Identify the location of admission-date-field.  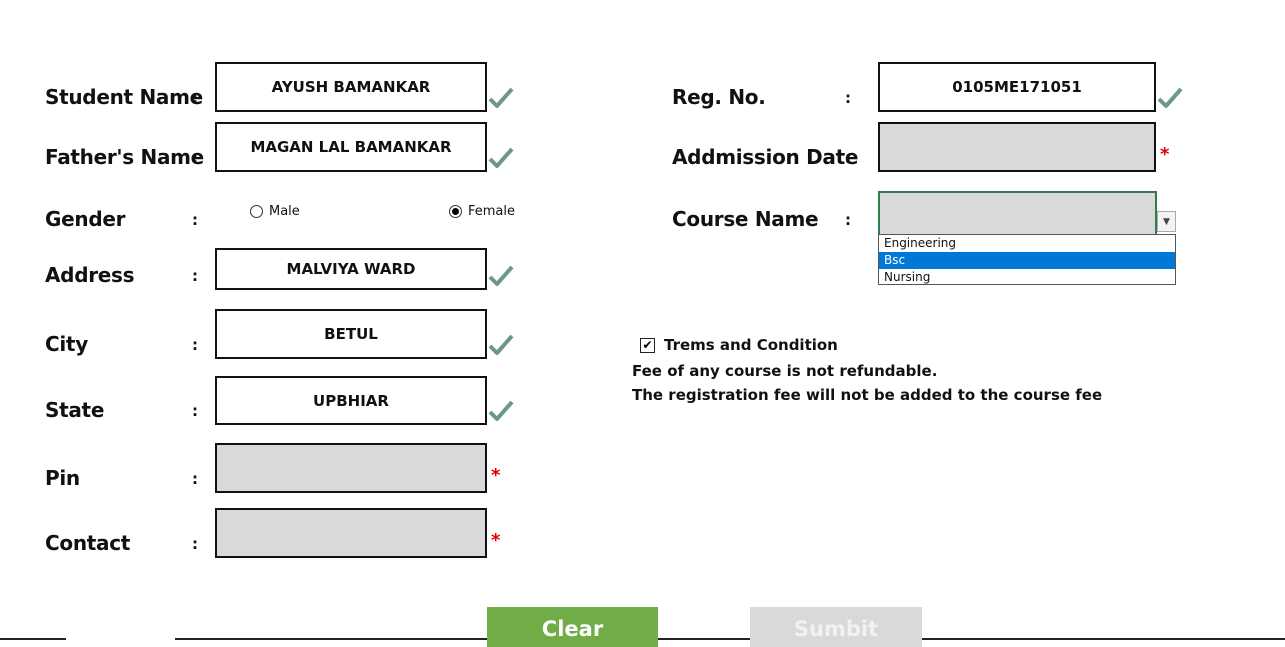
(1017, 147).